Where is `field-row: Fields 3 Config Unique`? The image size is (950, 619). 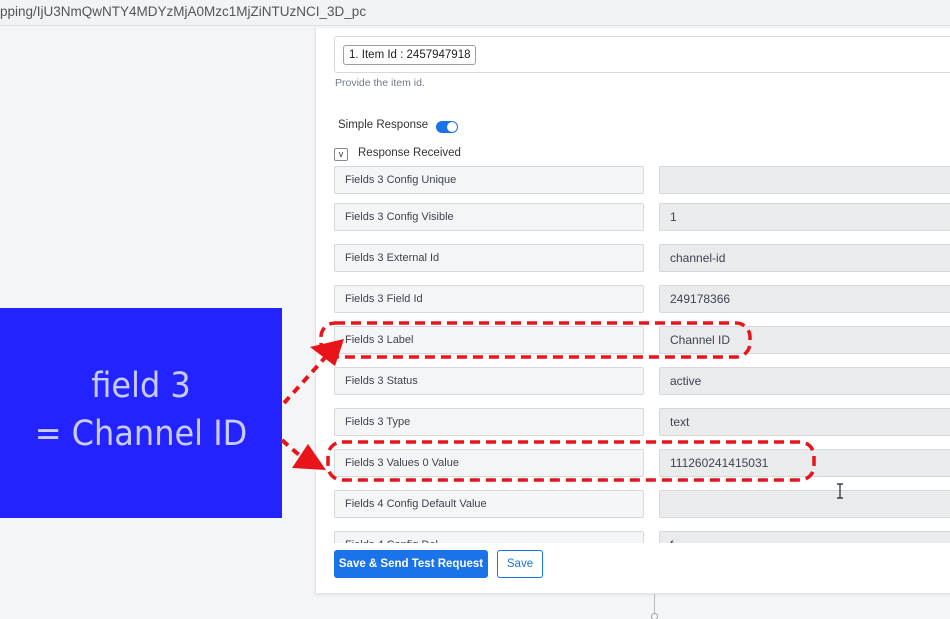
field-row: Fields 3 Config Unique is located at coordinates (635, 180).